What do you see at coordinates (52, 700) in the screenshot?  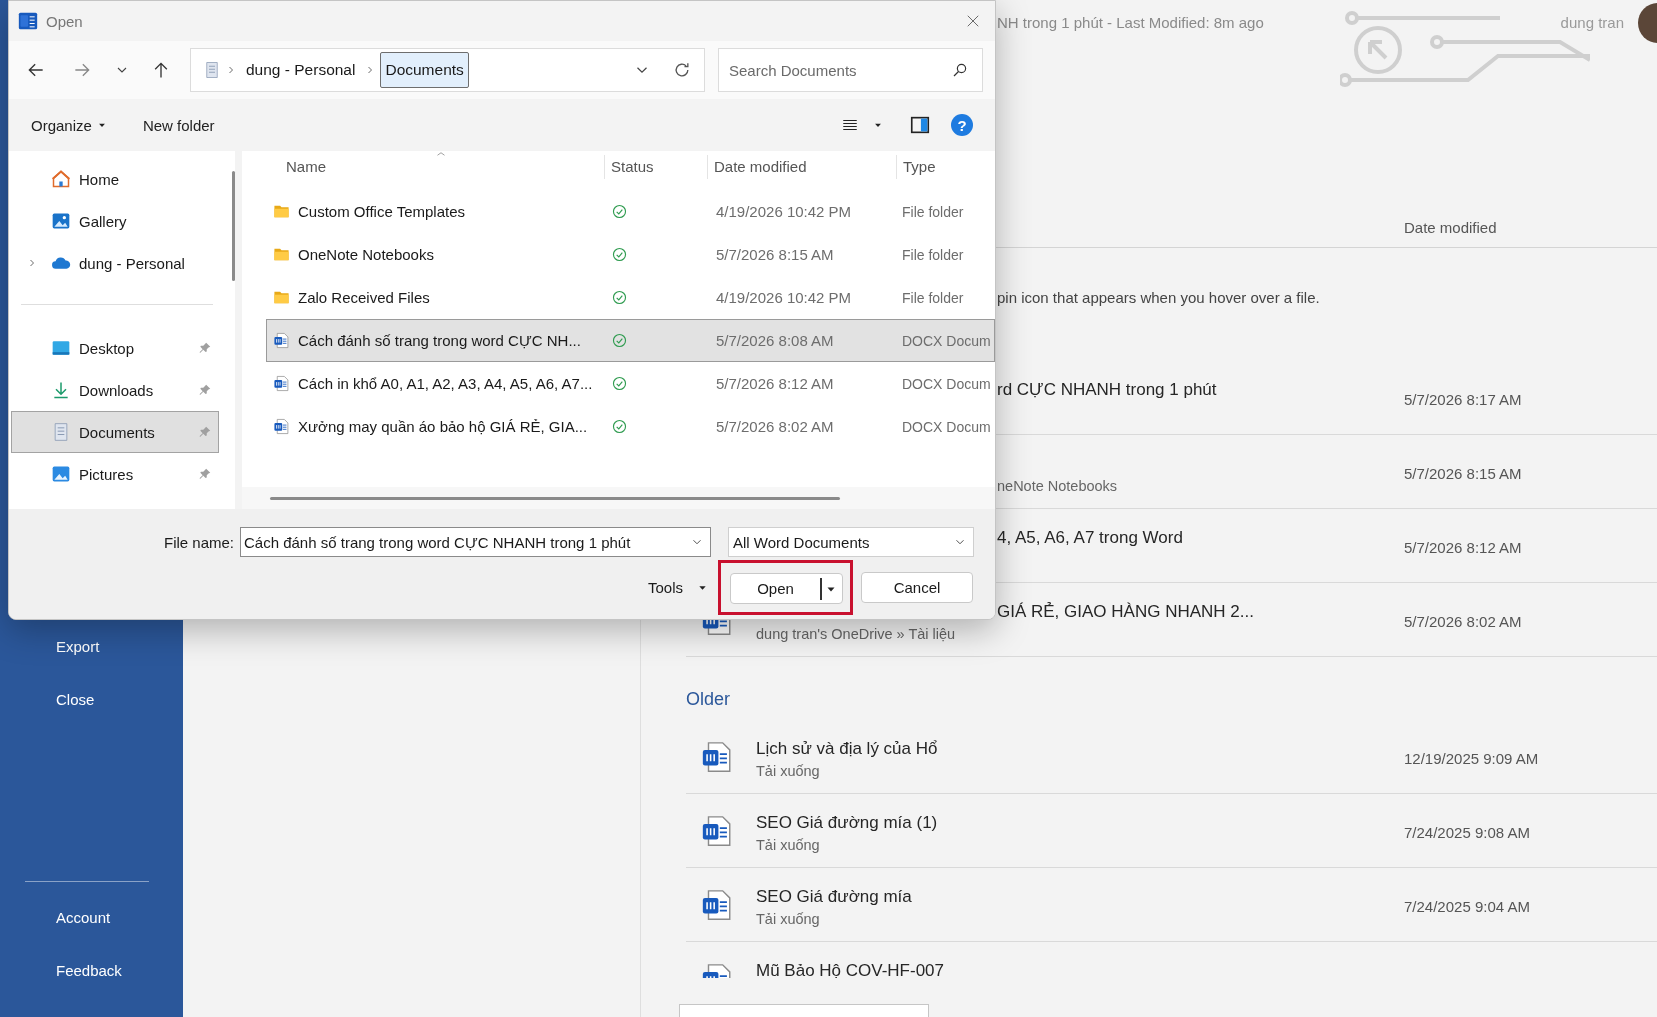 I see `sidebar-item: Close` at bounding box center [52, 700].